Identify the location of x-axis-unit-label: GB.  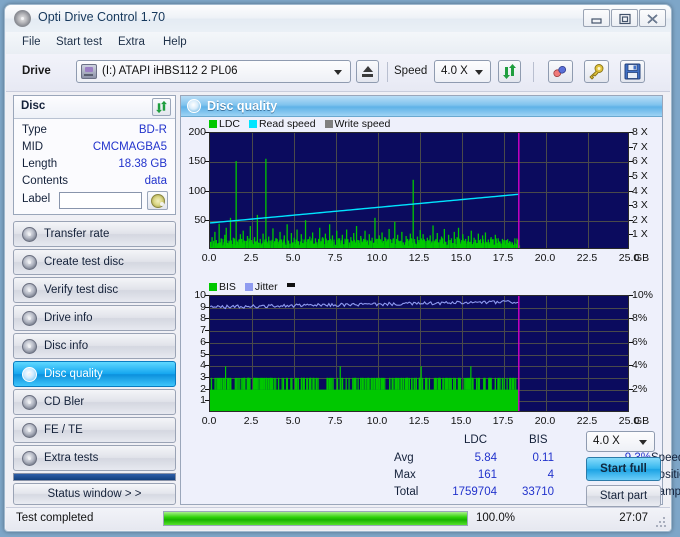
(642, 258).